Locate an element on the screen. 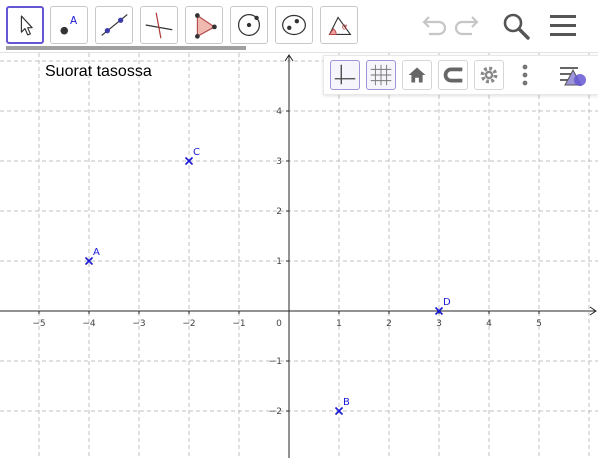 This screenshot has height=458, width=598. main-toolbar: A α is located at coordinates (299, 26).